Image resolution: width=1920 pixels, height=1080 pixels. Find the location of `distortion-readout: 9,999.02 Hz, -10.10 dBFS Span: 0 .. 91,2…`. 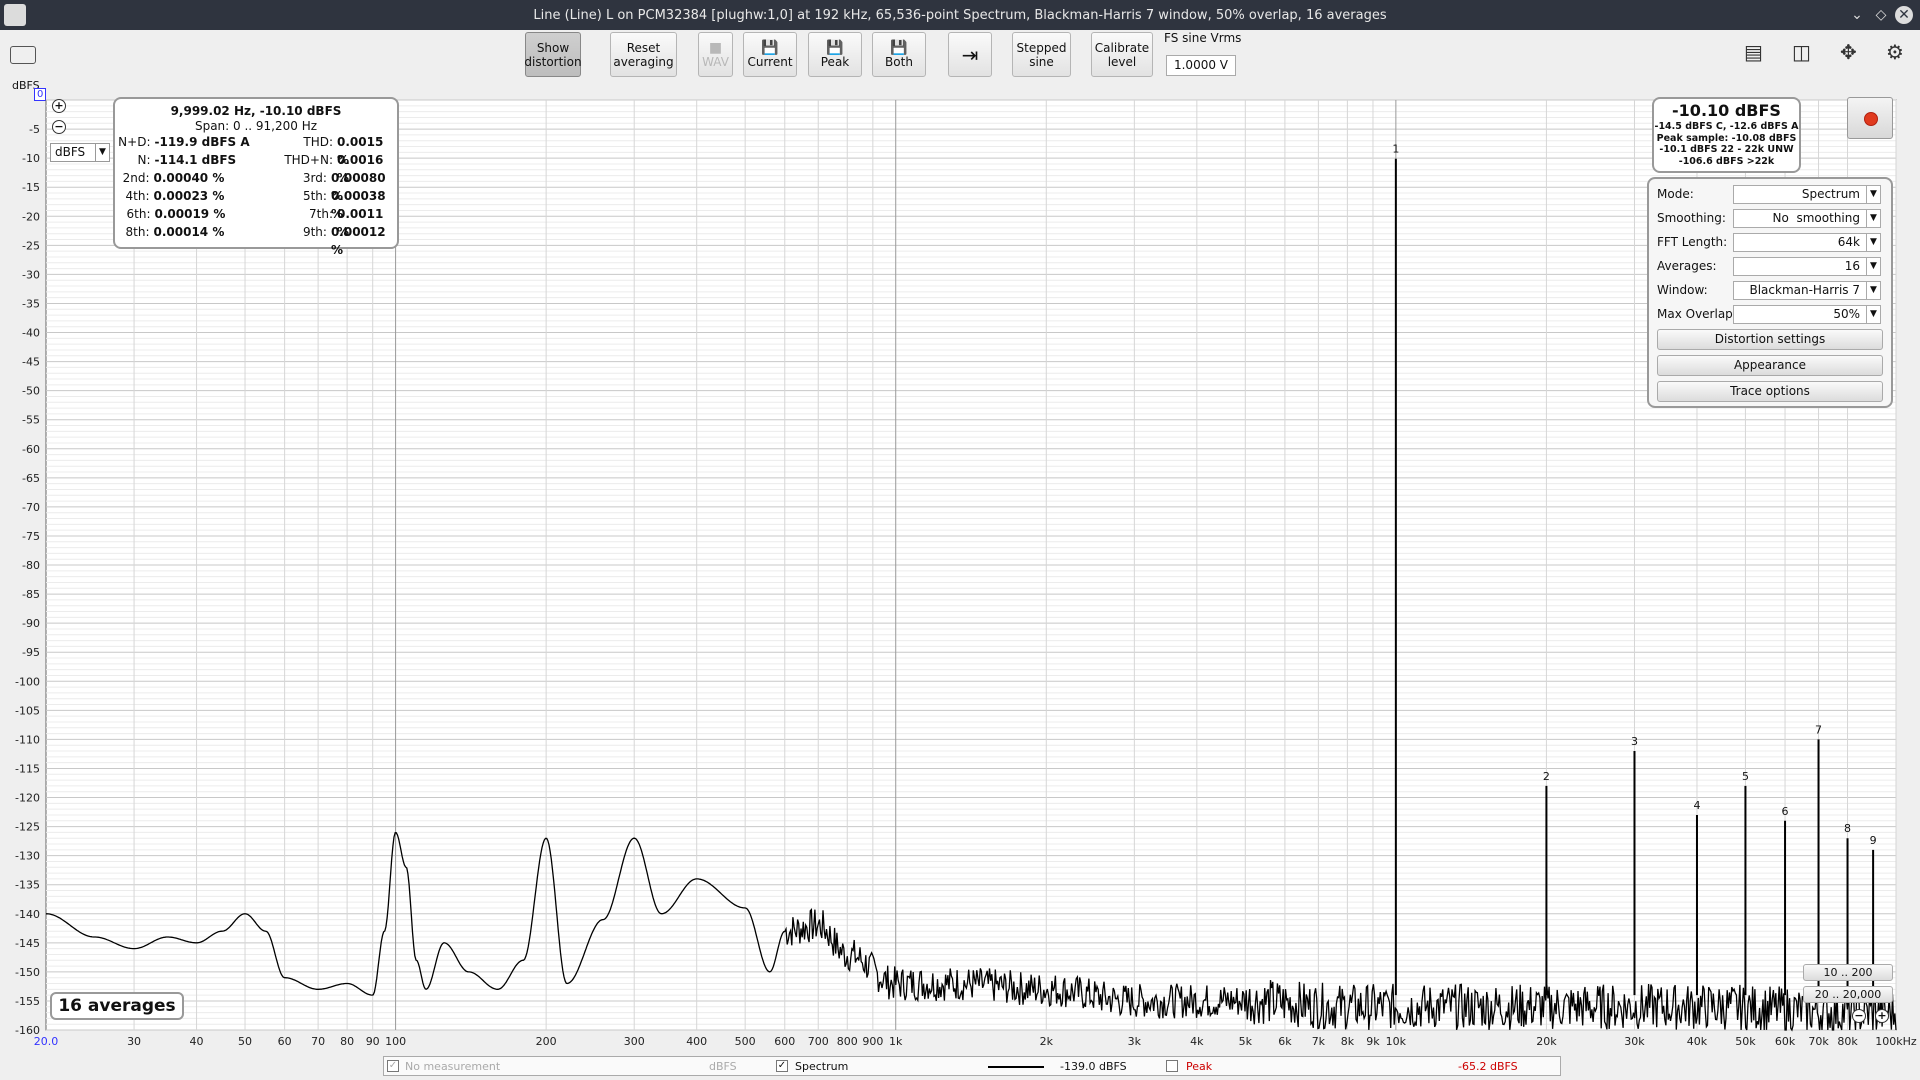

distortion-readout: 9,999.02 Hz, -10.10 dBFS Span: 0 .. 91,2… is located at coordinates (256, 177).